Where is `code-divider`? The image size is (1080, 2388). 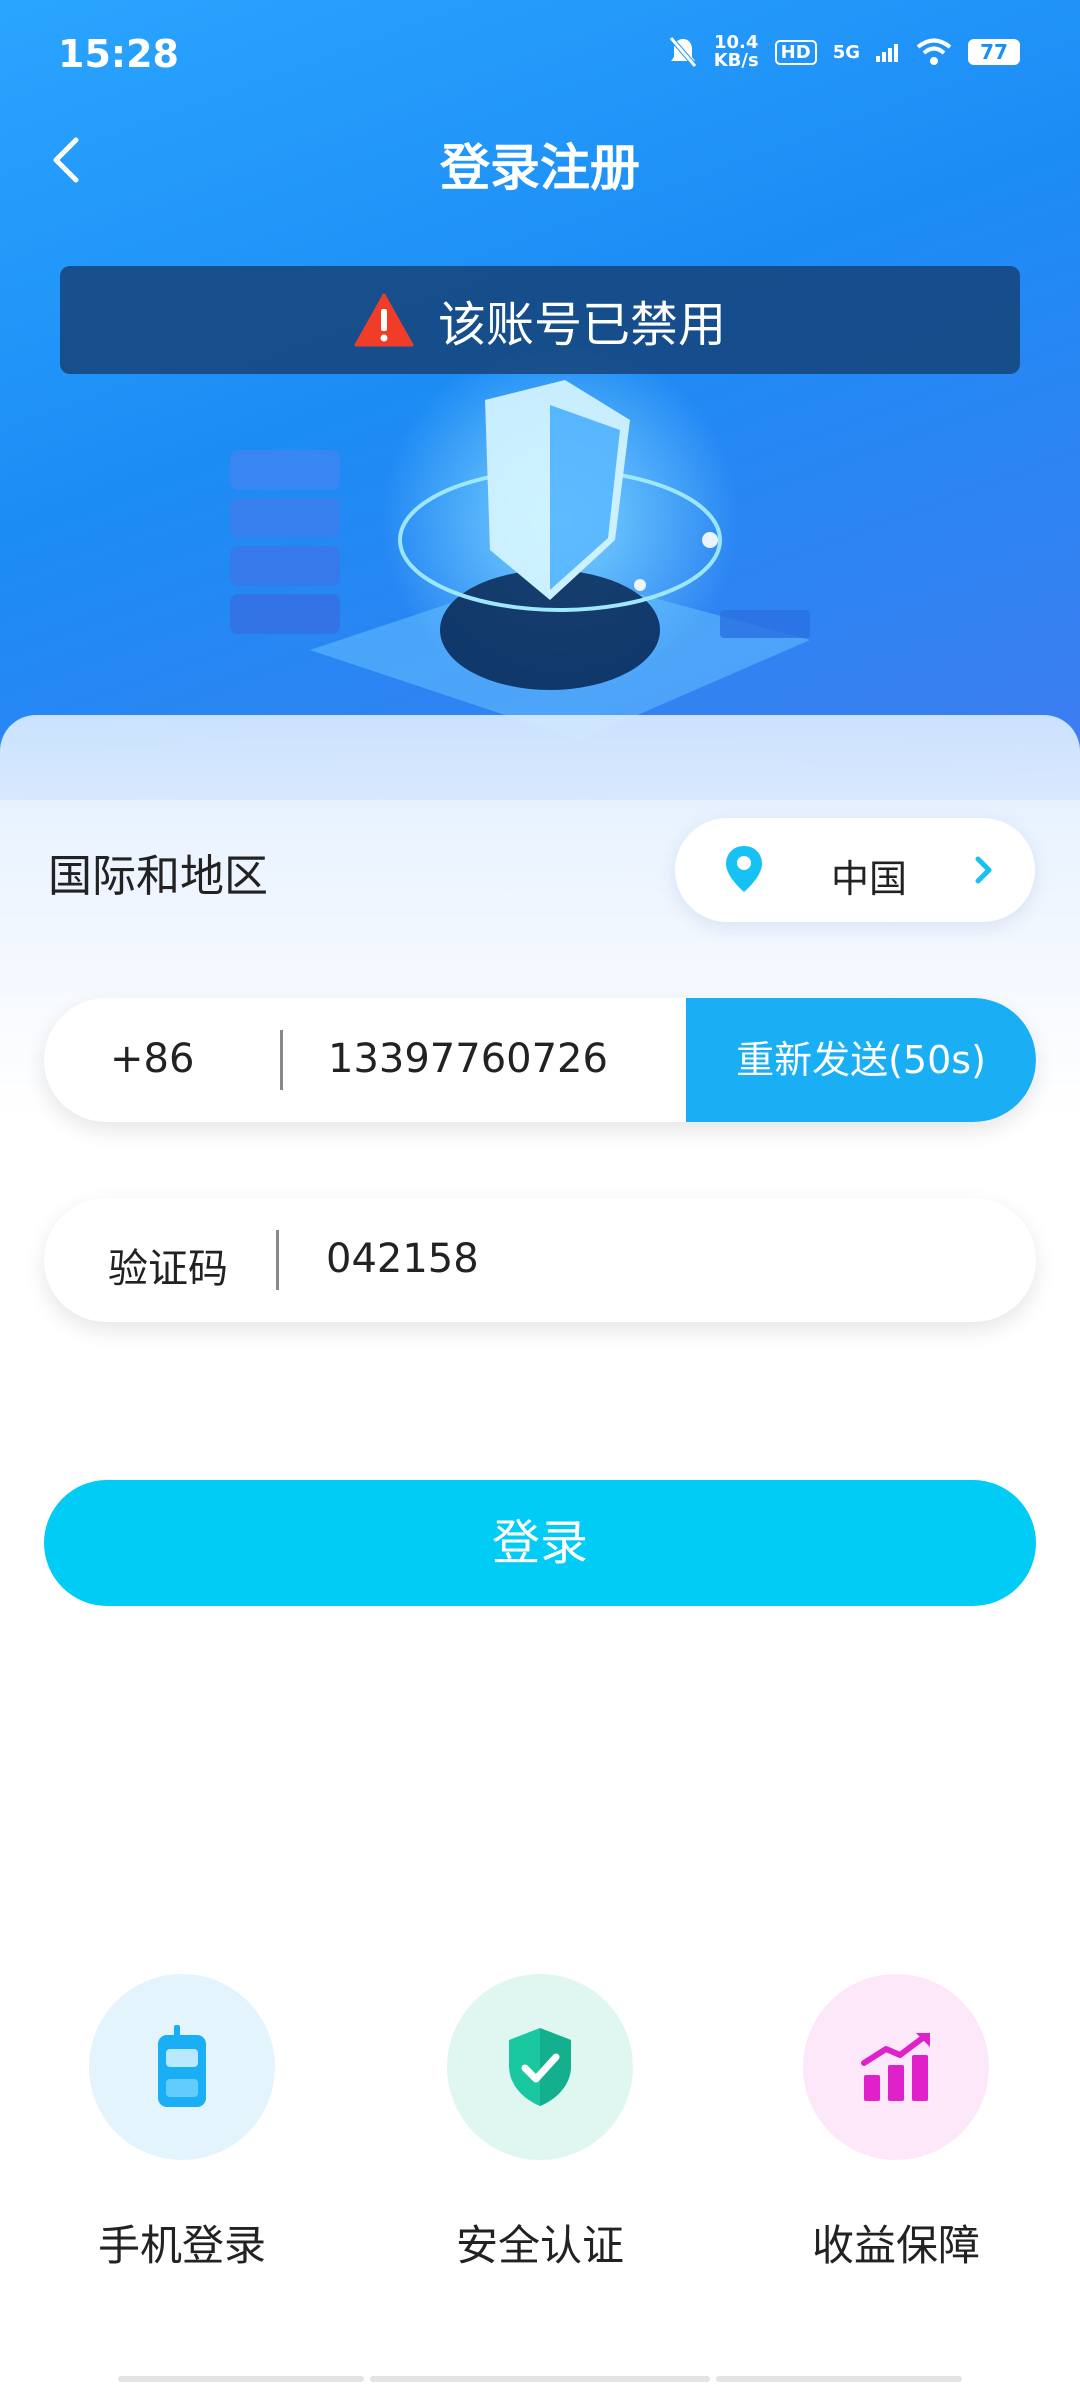
code-divider is located at coordinates (277, 1260).